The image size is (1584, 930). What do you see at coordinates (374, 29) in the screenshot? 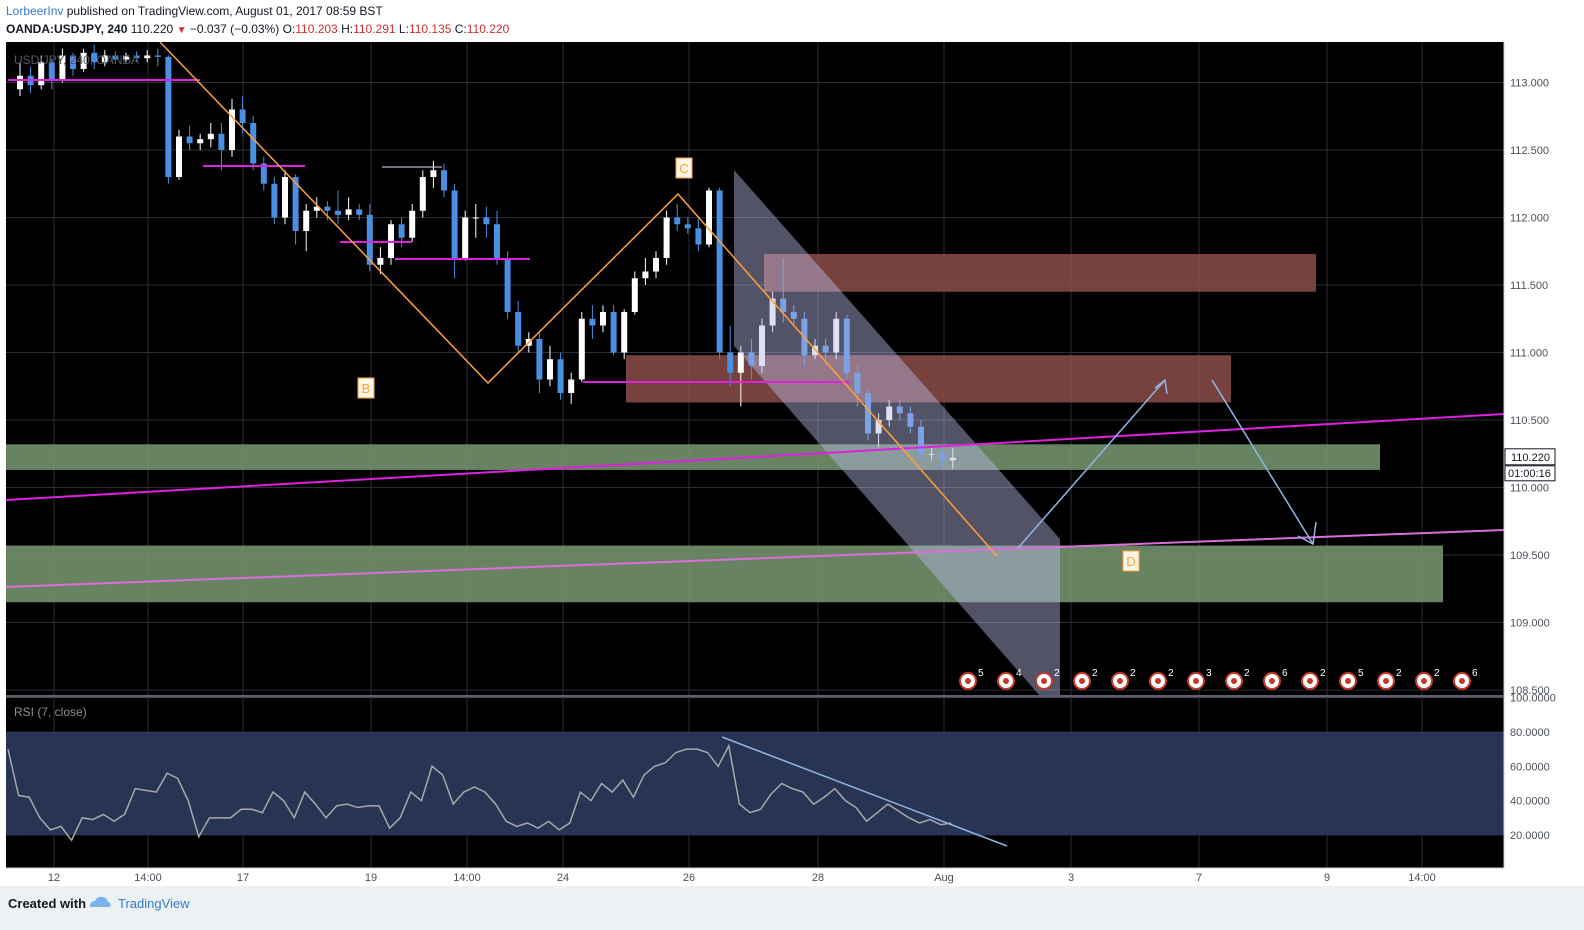
I see `high-value: 110.291` at bounding box center [374, 29].